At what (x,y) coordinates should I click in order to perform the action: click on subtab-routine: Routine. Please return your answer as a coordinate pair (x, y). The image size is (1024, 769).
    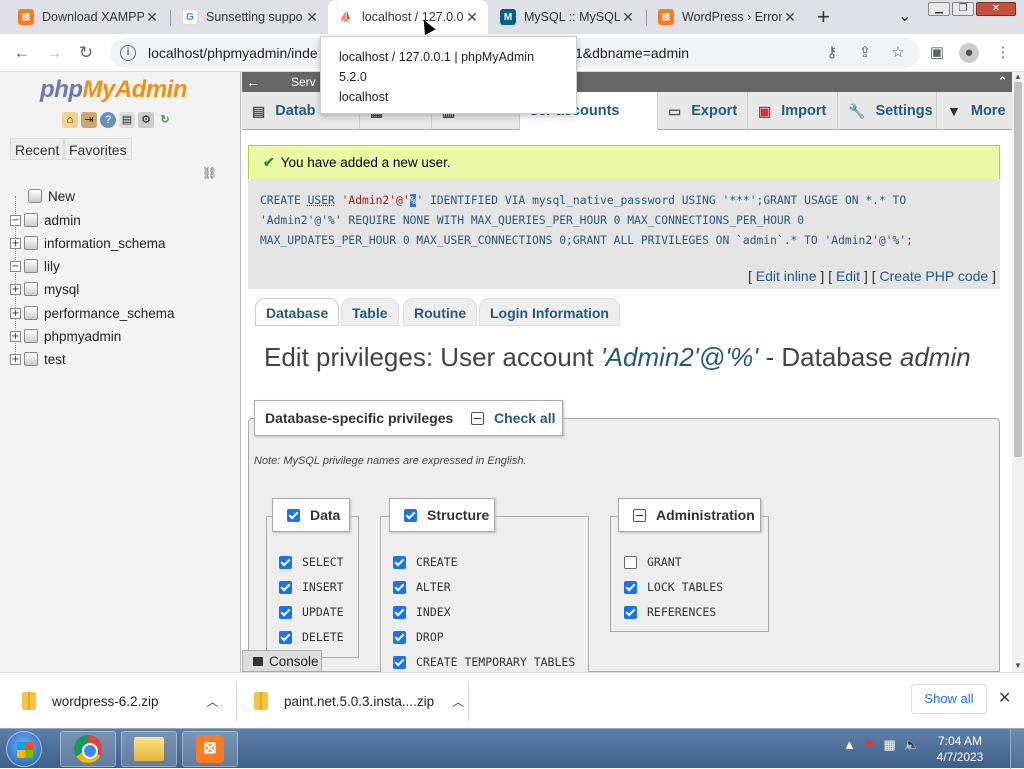
    Looking at the image, I should click on (440, 312).